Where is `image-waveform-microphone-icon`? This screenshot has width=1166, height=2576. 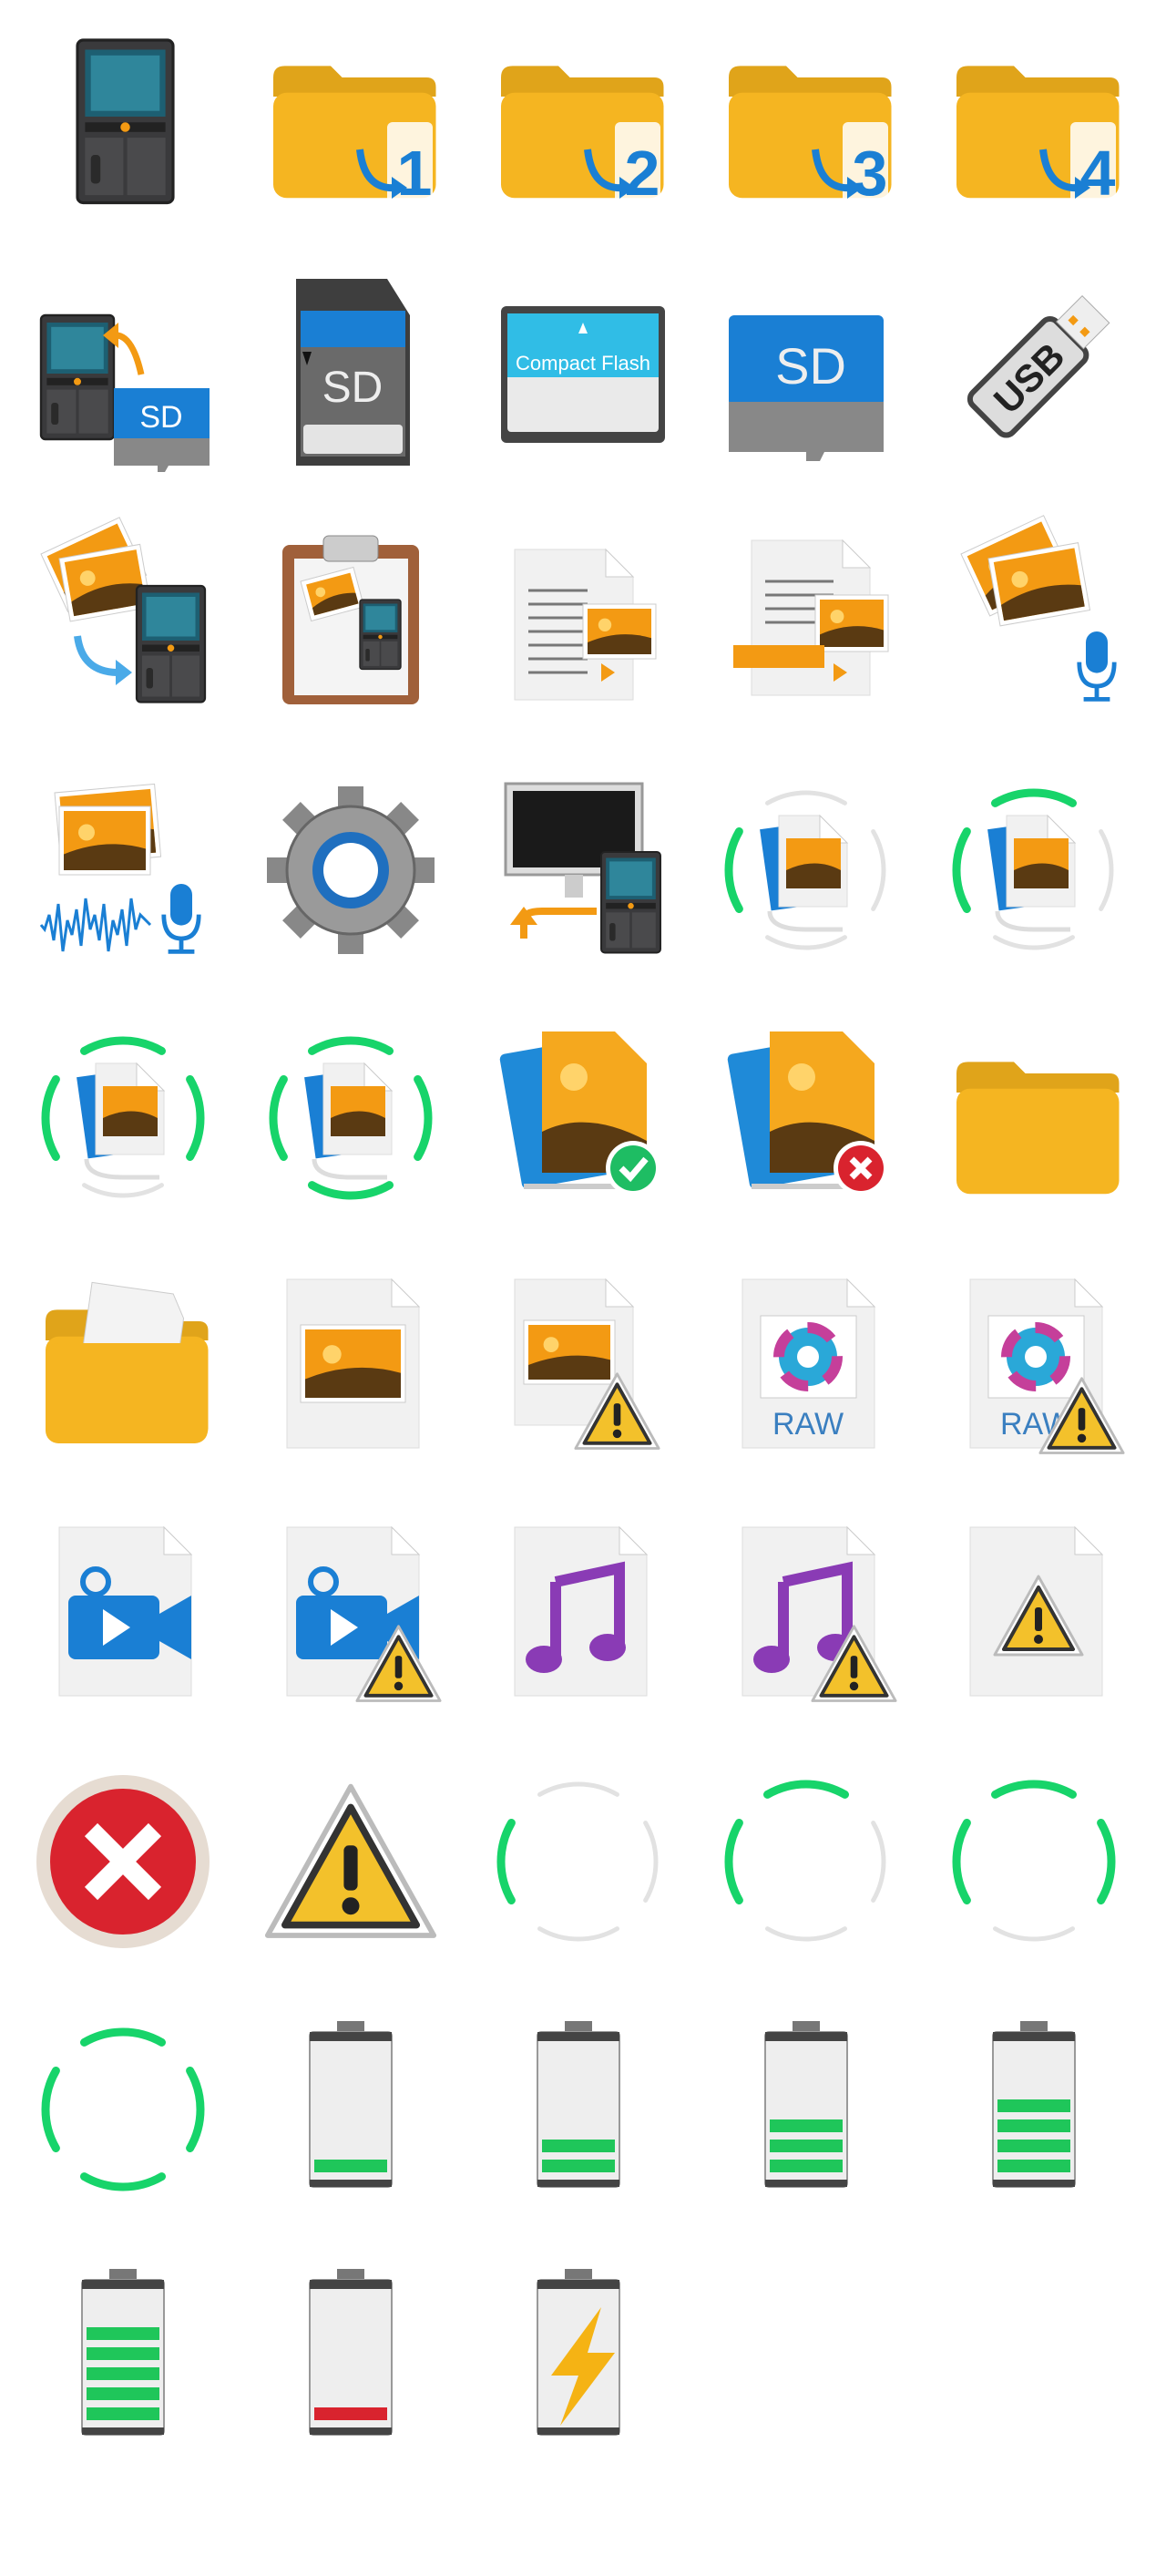 image-waveform-microphone-icon is located at coordinates (120, 869).